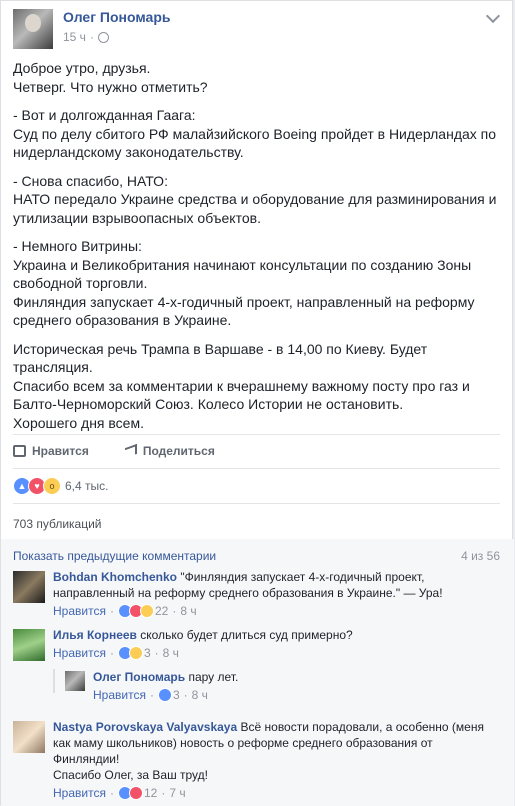 The image size is (515, 806). Describe the element at coordinates (177, 793) in the screenshot. I see `comment-time: 7 ч` at that location.